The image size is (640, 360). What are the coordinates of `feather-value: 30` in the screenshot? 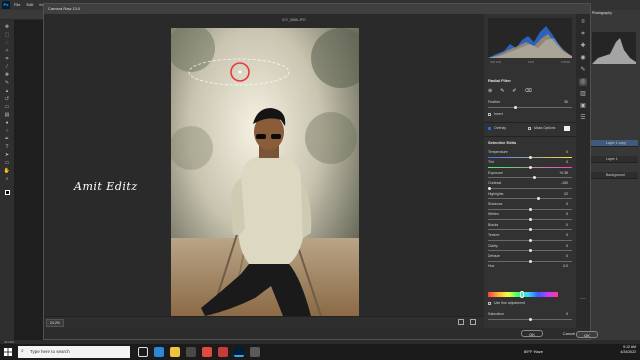 It's located at (561, 102).